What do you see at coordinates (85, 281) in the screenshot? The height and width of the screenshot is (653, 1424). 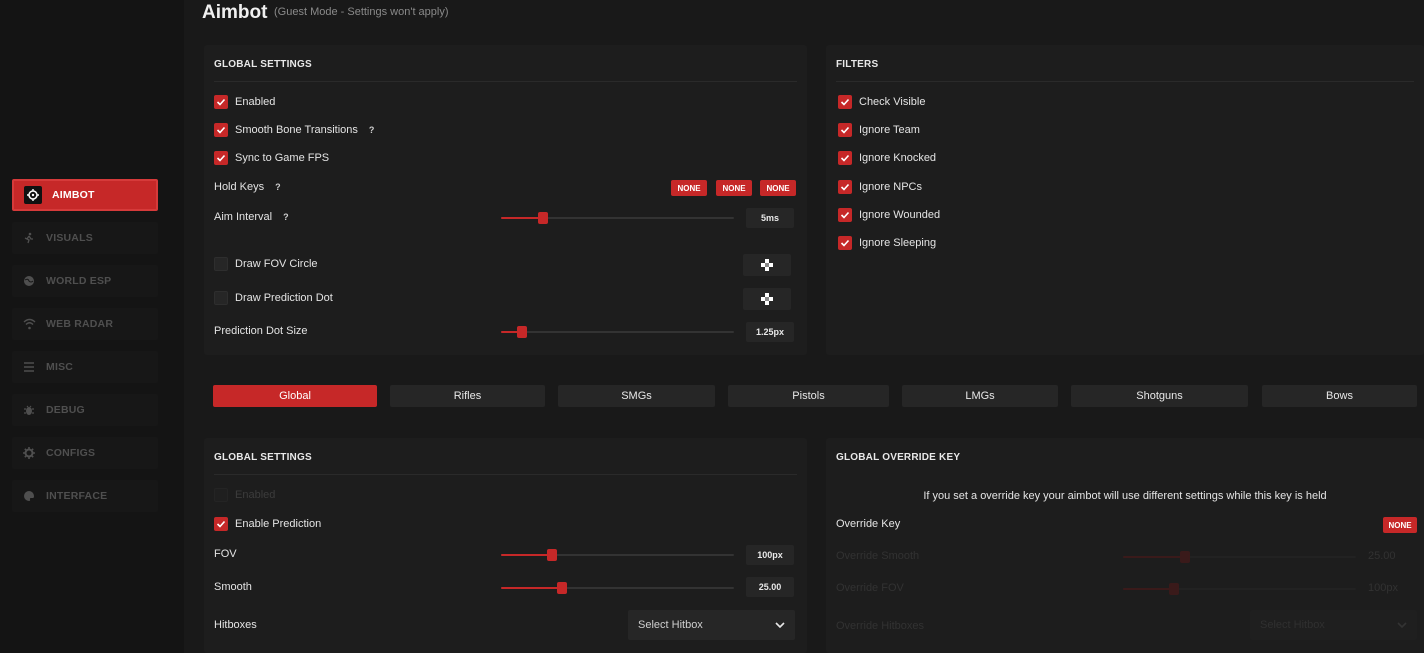 I see `sidebar-item-world-esp: WORLD ESP` at bounding box center [85, 281].